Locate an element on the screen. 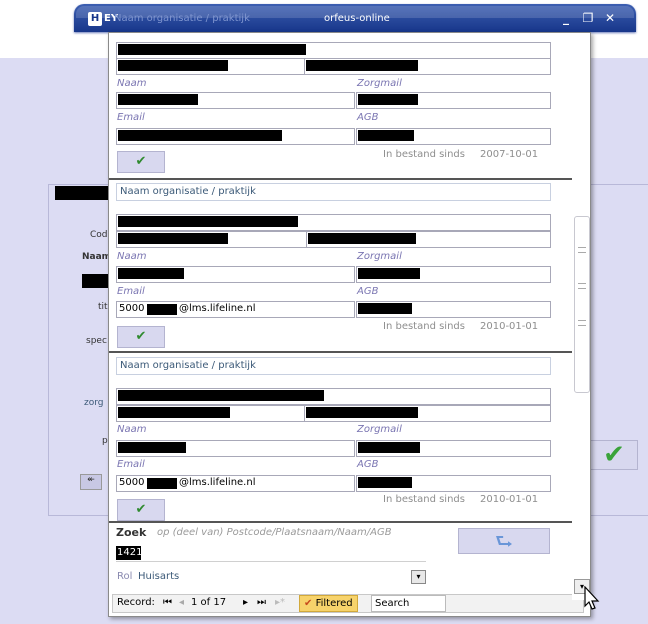  record3-zorgmail-label: Zorgmail is located at coordinates (379, 429).